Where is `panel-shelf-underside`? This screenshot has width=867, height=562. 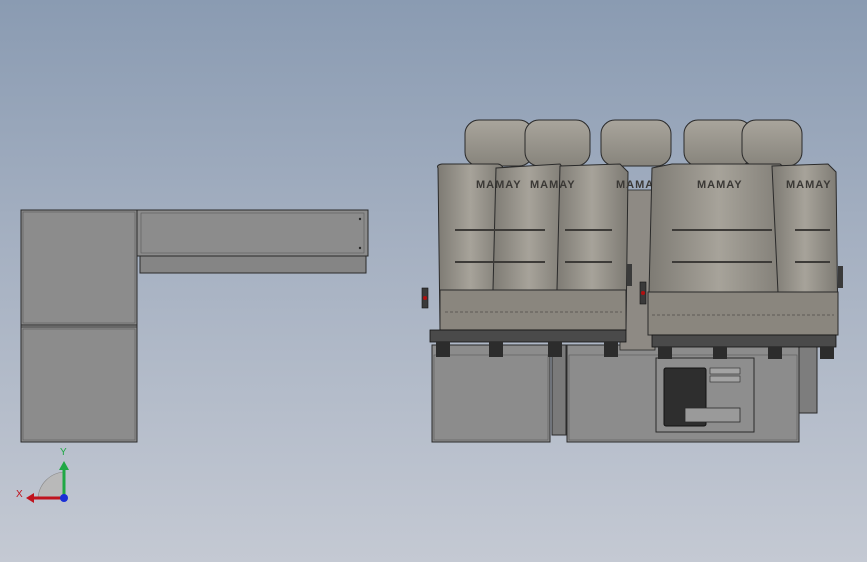 panel-shelf-underside is located at coordinates (253, 264).